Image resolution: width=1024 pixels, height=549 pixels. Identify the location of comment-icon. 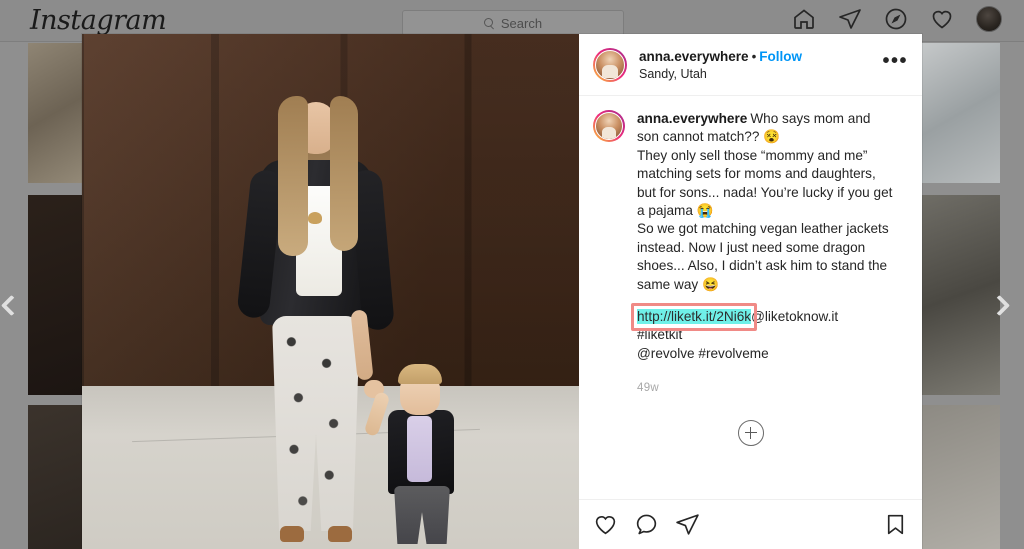
(646, 524).